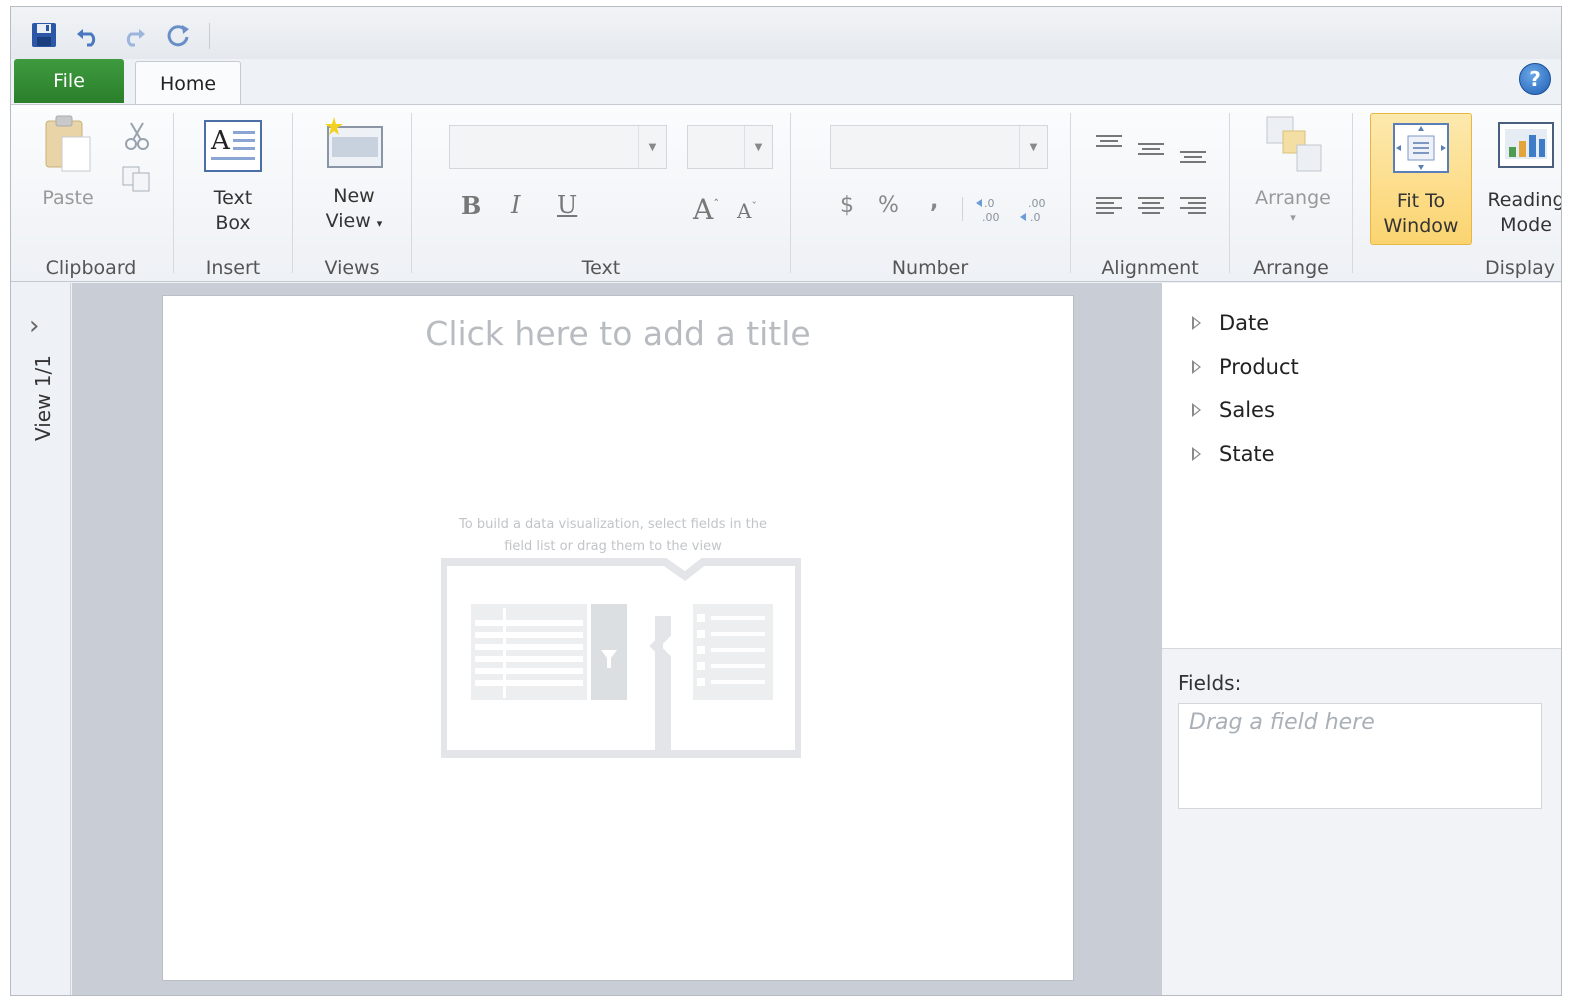 This screenshot has width=1584, height=1004. I want to click on fit-to-window-button: Fit To Window, so click(1421, 179).